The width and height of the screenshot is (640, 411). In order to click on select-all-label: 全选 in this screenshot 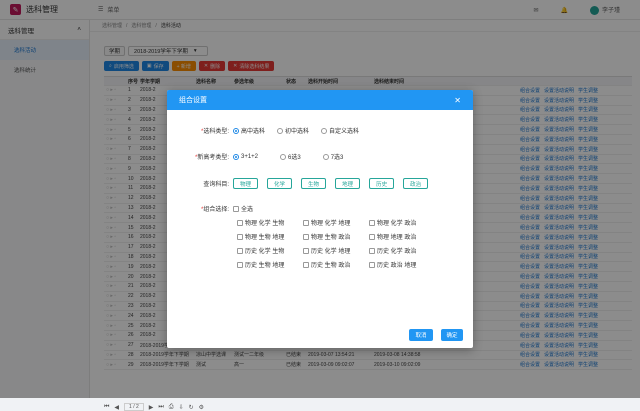, I will do `click(247, 210)`.